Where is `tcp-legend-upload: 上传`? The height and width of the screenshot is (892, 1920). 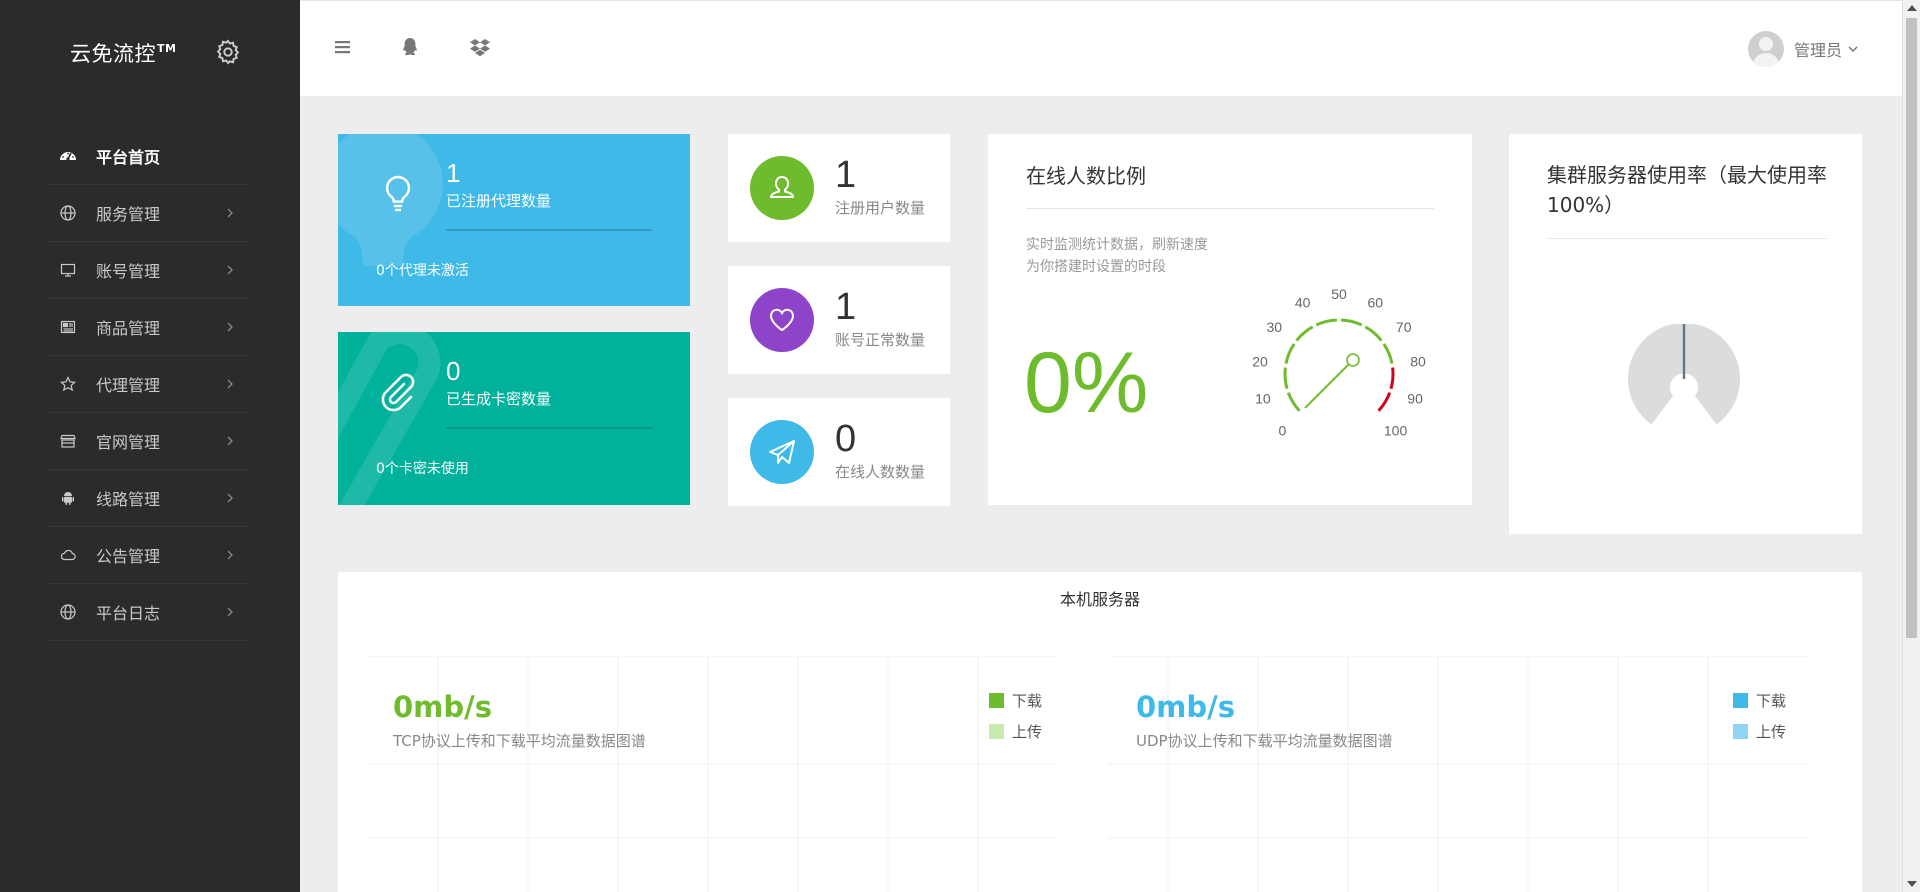 tcp-legend-upload: 上传 is located at coordinates (1015, 731).